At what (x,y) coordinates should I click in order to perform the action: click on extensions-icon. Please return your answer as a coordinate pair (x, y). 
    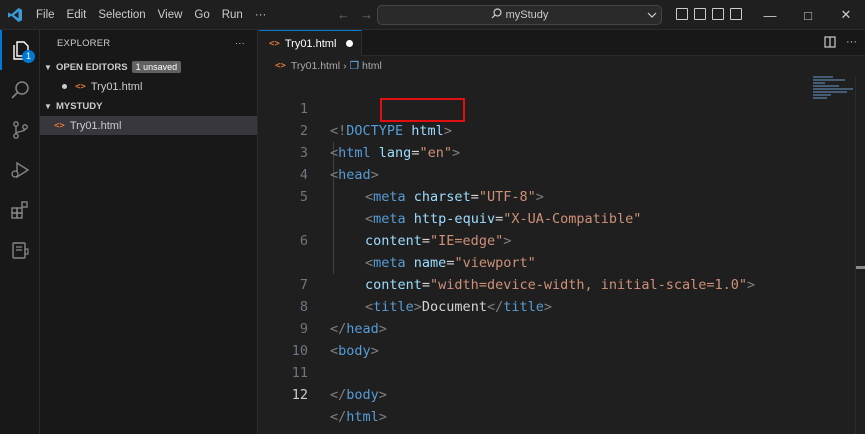
    Looking at the image, I should click on (20, 210).